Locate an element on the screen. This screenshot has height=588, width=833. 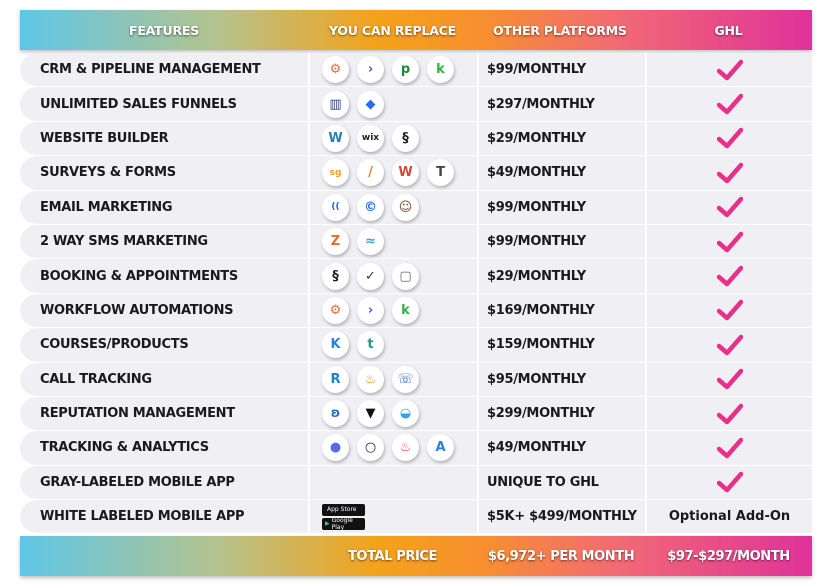
wix-logo-icon: wix is located at coordinates (370, 138).